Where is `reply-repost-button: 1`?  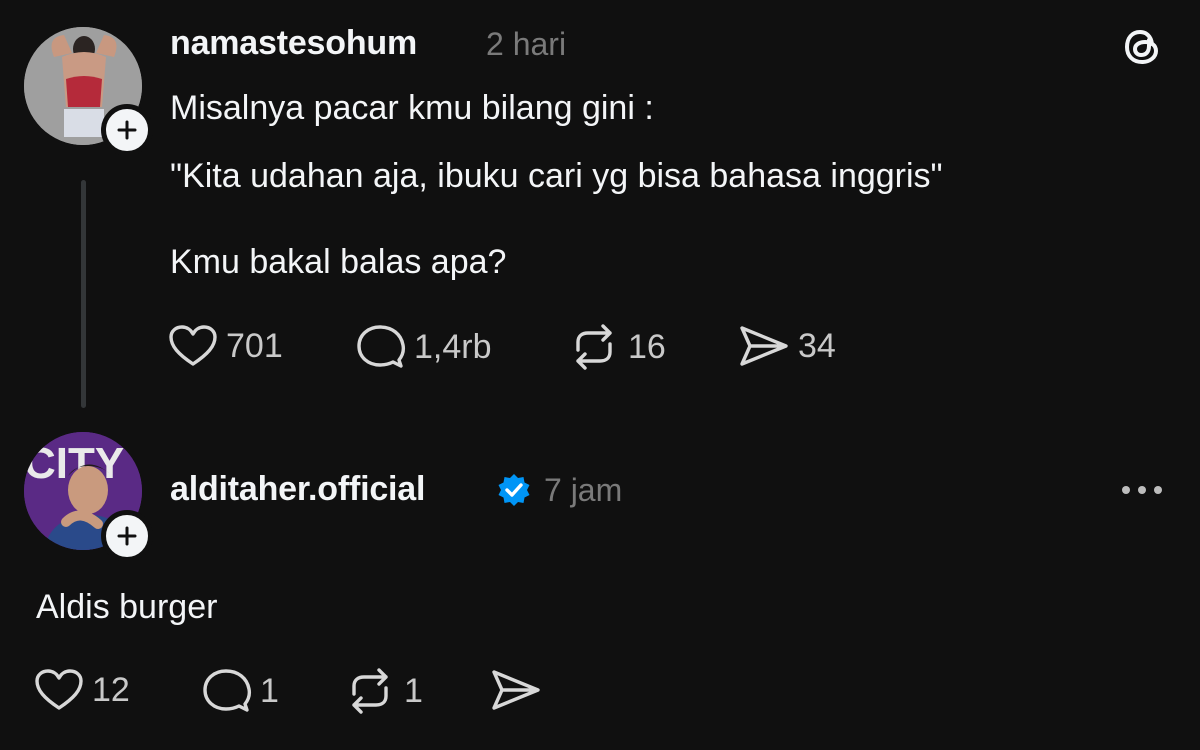
reply-repost-button: 1 is located at coordinates (383, 691).